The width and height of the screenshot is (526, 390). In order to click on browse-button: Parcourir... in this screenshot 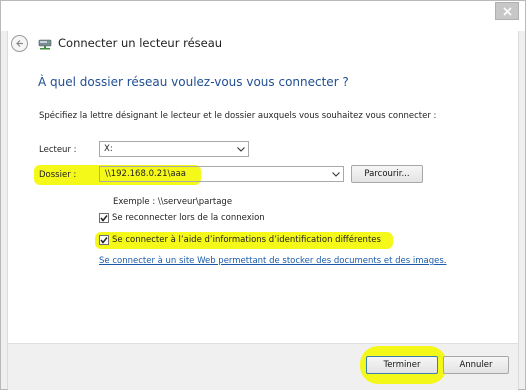, I will do `click(387, 174)`.